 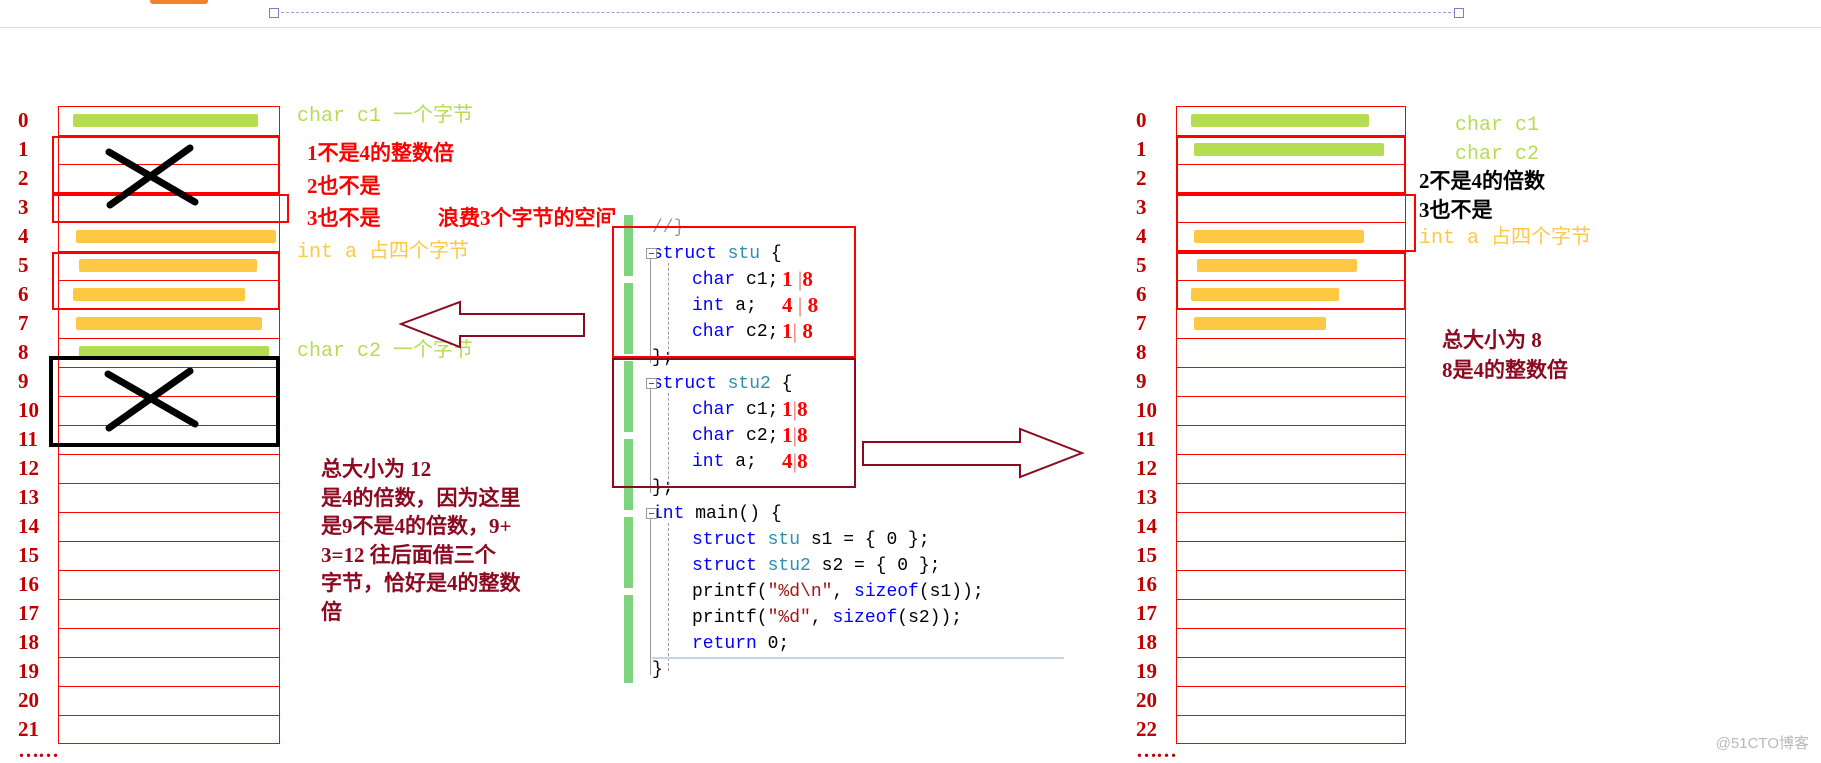 I want to click on left-note-char-c2: char c2 一个字节, so click(x=385, y=351).